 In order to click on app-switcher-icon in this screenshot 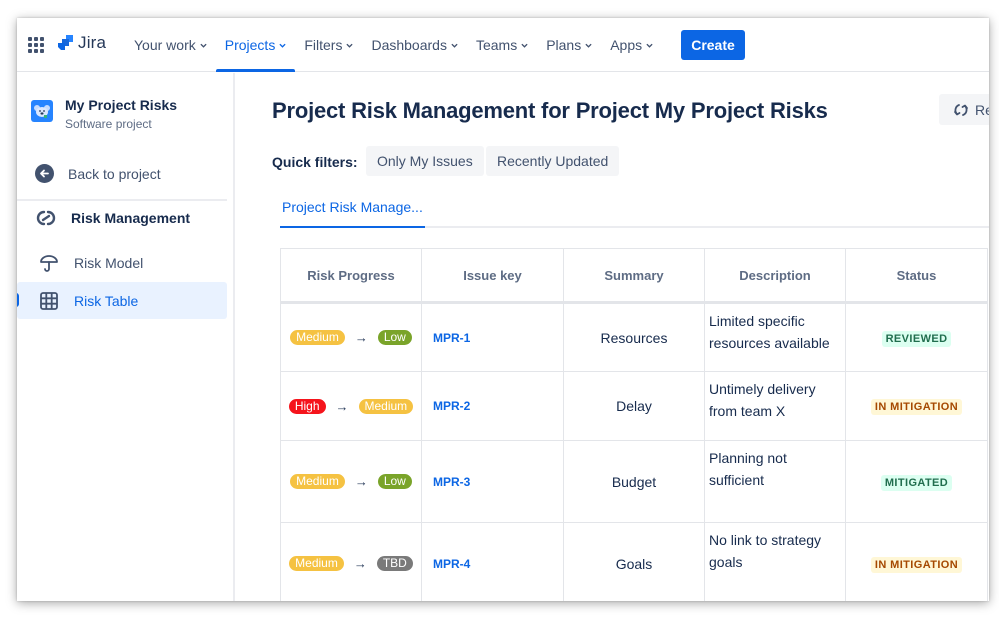, I will do `click(36, 45)`.